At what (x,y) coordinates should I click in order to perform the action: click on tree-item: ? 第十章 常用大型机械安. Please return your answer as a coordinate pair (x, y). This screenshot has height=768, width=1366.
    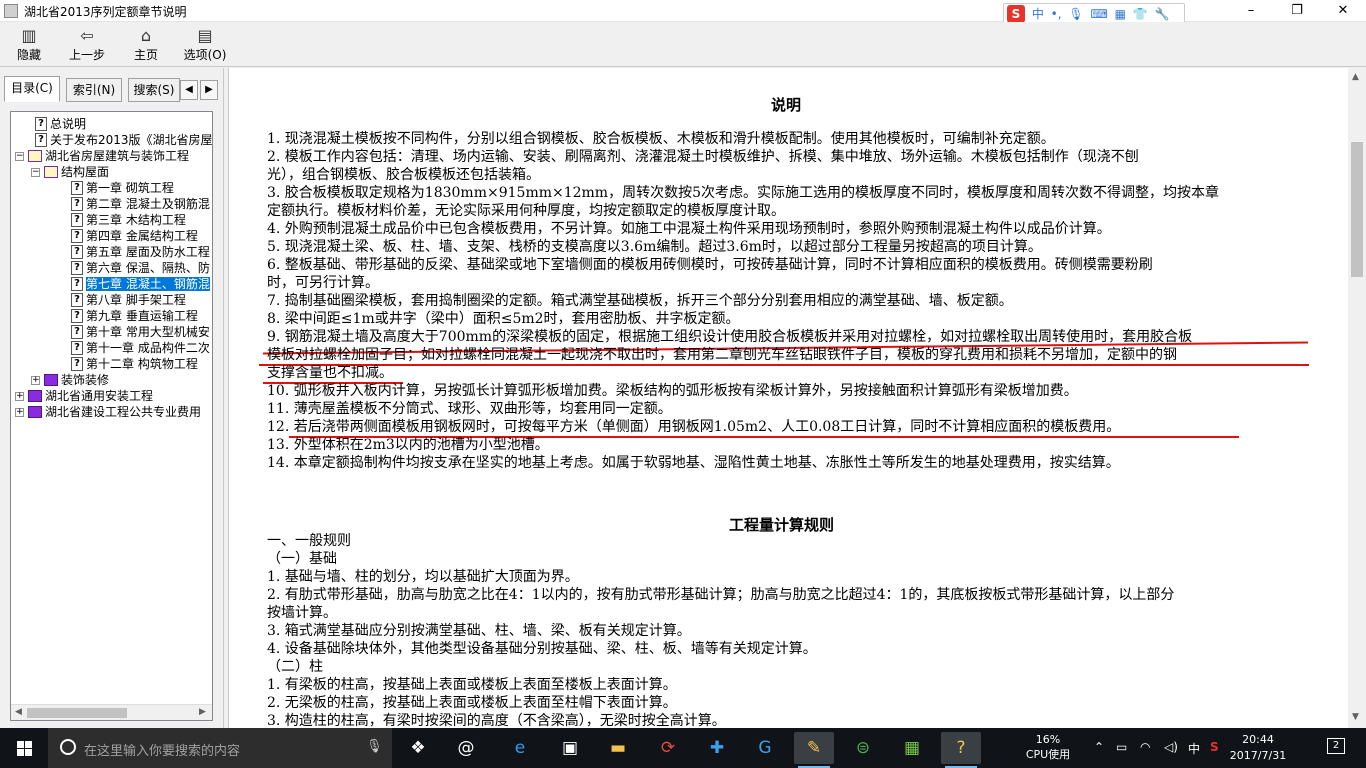
    Looking at the image, I should click on (140, 332).